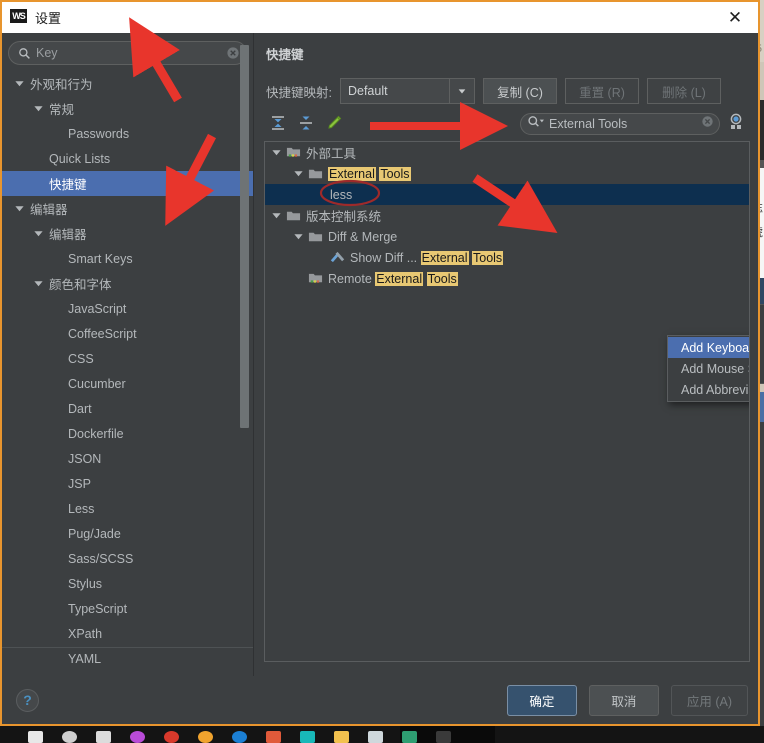 This screenshot has width=764, height=743. Describe the element at coordinates (362, 237) in the screenshot. I see `shortcut-tree-label: Diff & Merge` at that location.